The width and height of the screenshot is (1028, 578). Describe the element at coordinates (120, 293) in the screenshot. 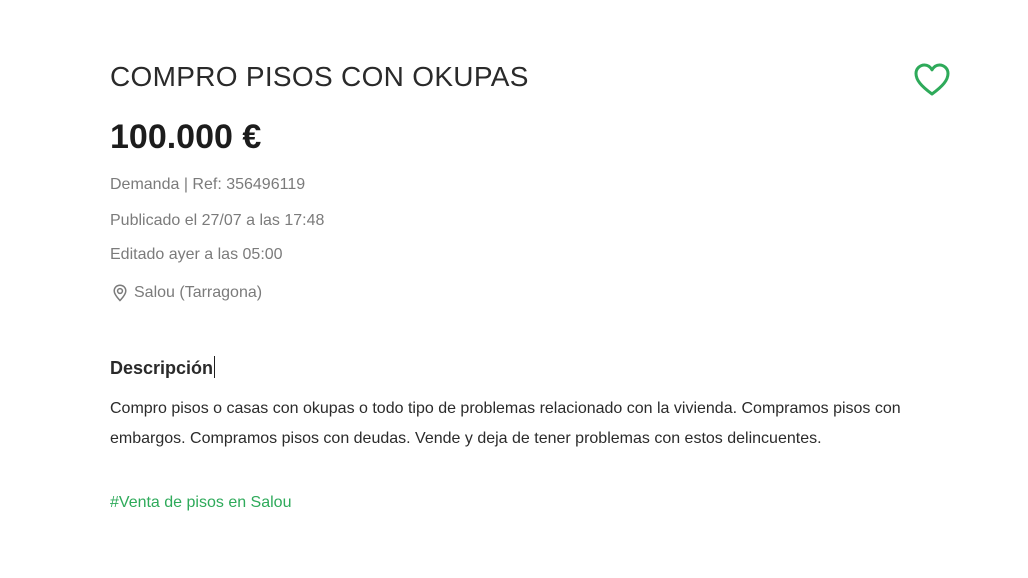

I see `map-pin-icon` at that location.